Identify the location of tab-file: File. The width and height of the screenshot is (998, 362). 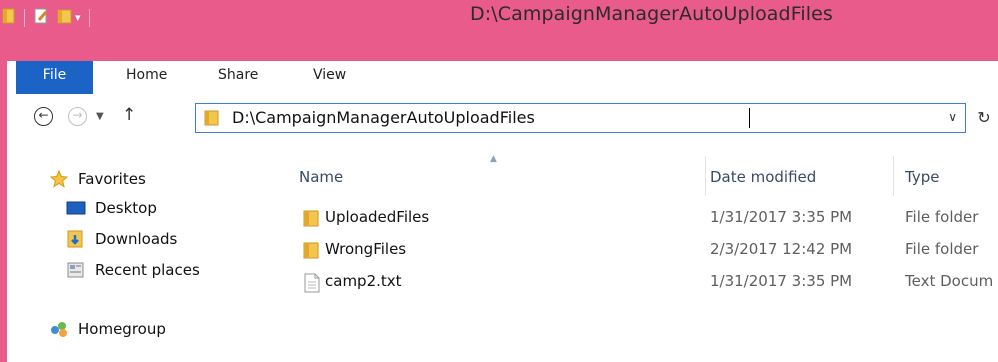
(54, 77).